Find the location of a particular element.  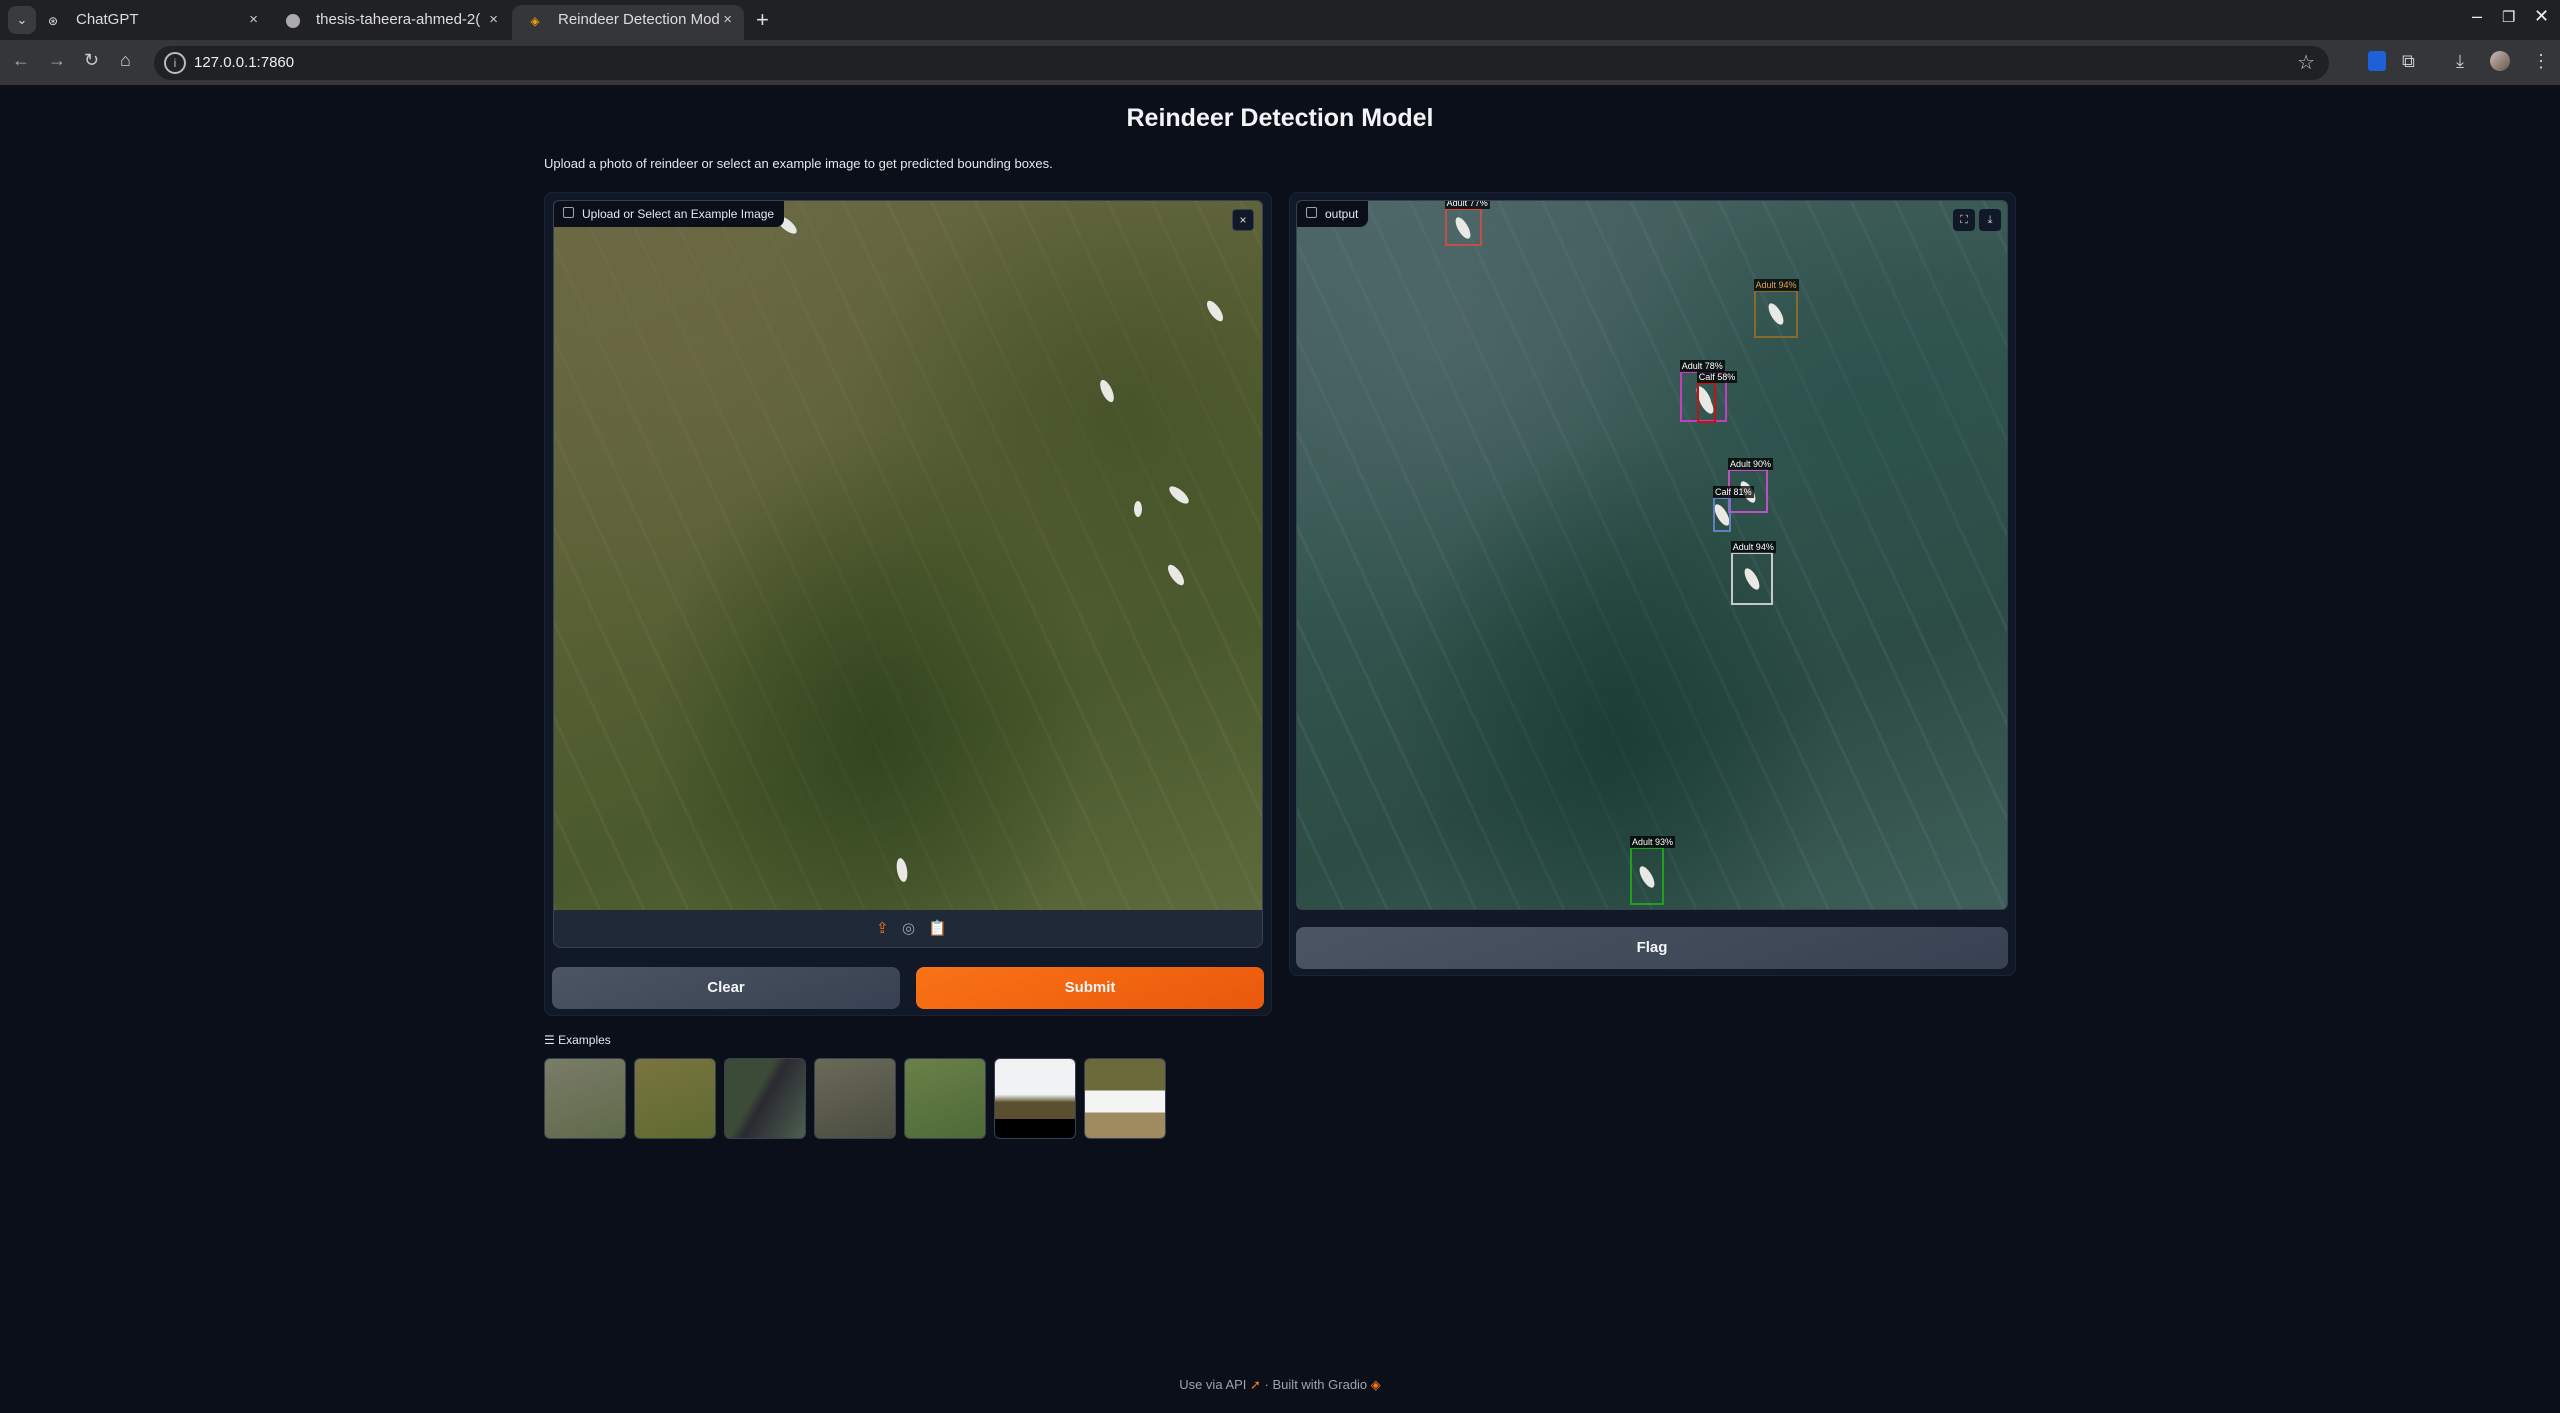

examples-label: ☰ Examples is located at coordinates (577, 1040).